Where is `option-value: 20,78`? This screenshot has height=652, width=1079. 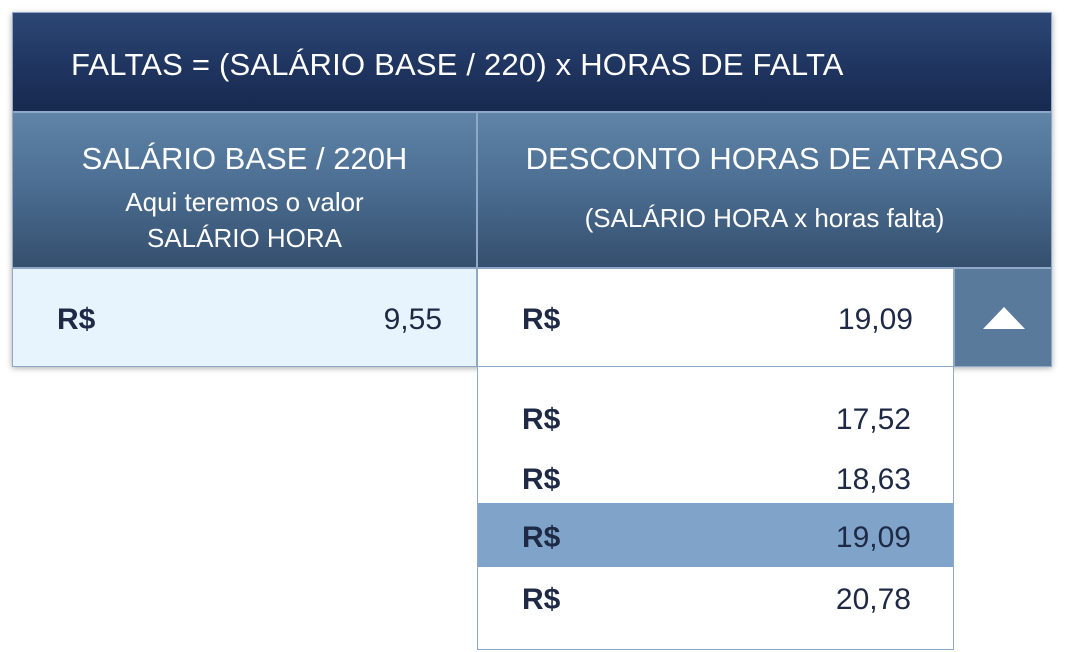
option-value: 20,78 is located at coordinates (873, 599).